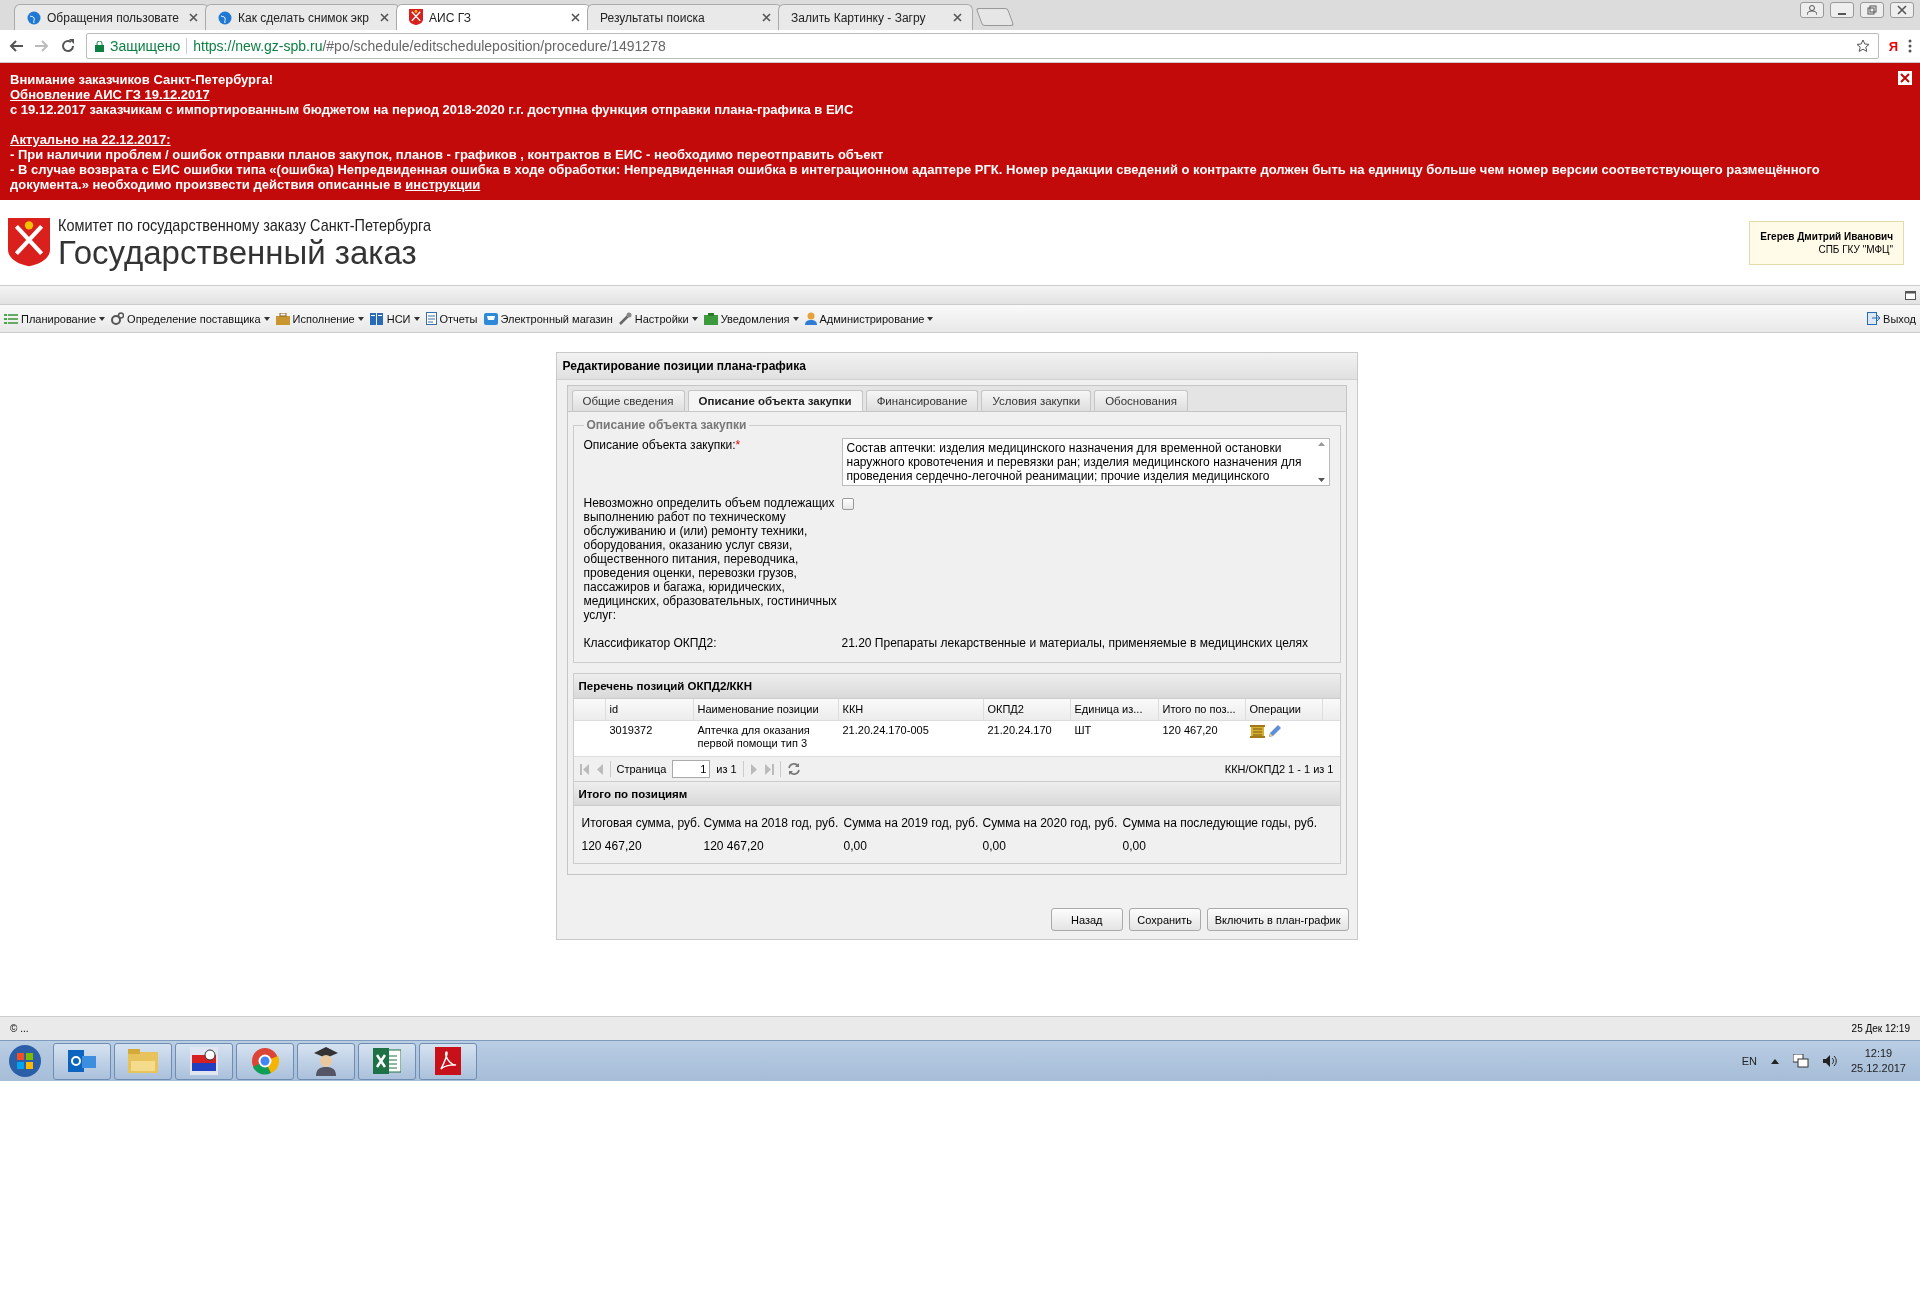 The width and height of the screenshot is (1920, 1291). I want to click on table-cell-text: 21.20.24.170-005, so click(885, 730).